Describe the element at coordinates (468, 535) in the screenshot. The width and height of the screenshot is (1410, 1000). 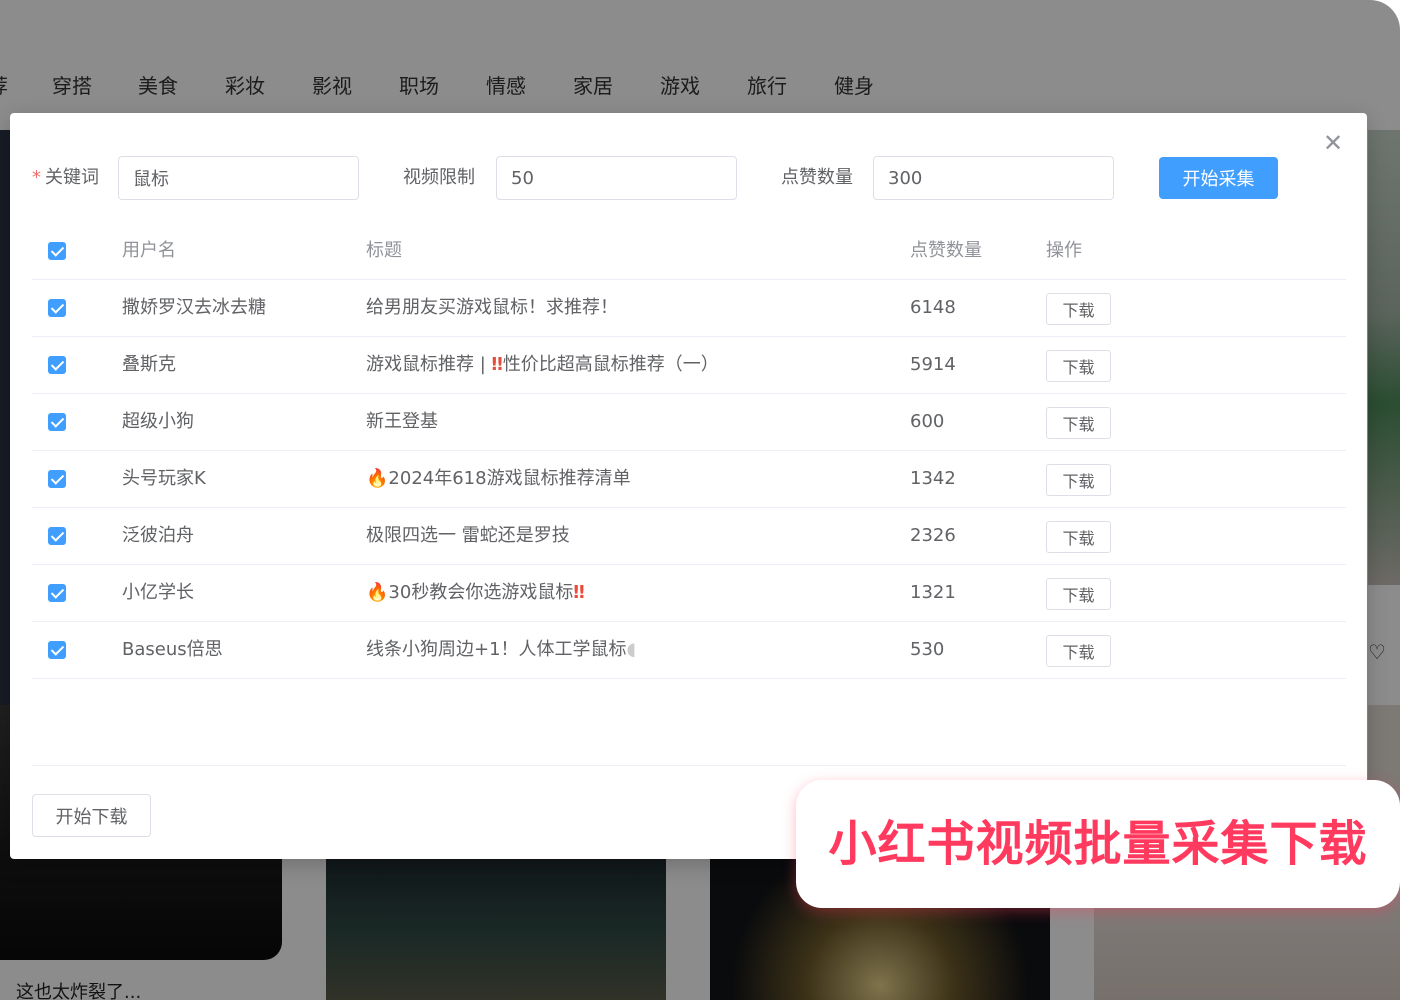
I see `row-title: 极限四选一 雷蛇还是罗技` at that location.